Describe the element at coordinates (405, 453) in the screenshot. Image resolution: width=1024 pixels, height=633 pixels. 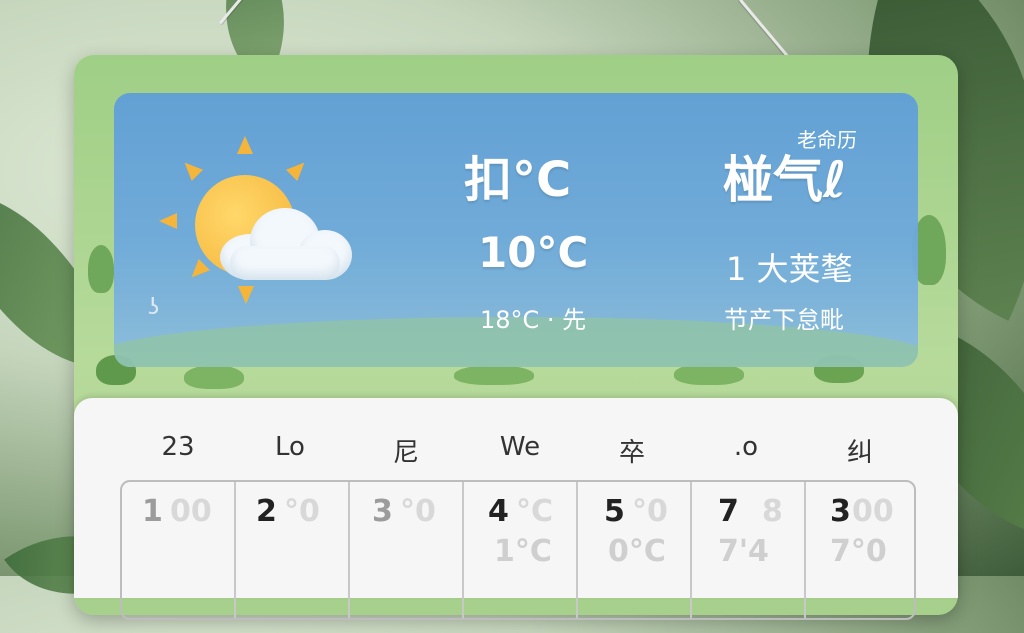
I see `weekday-label: 尼` at that location.